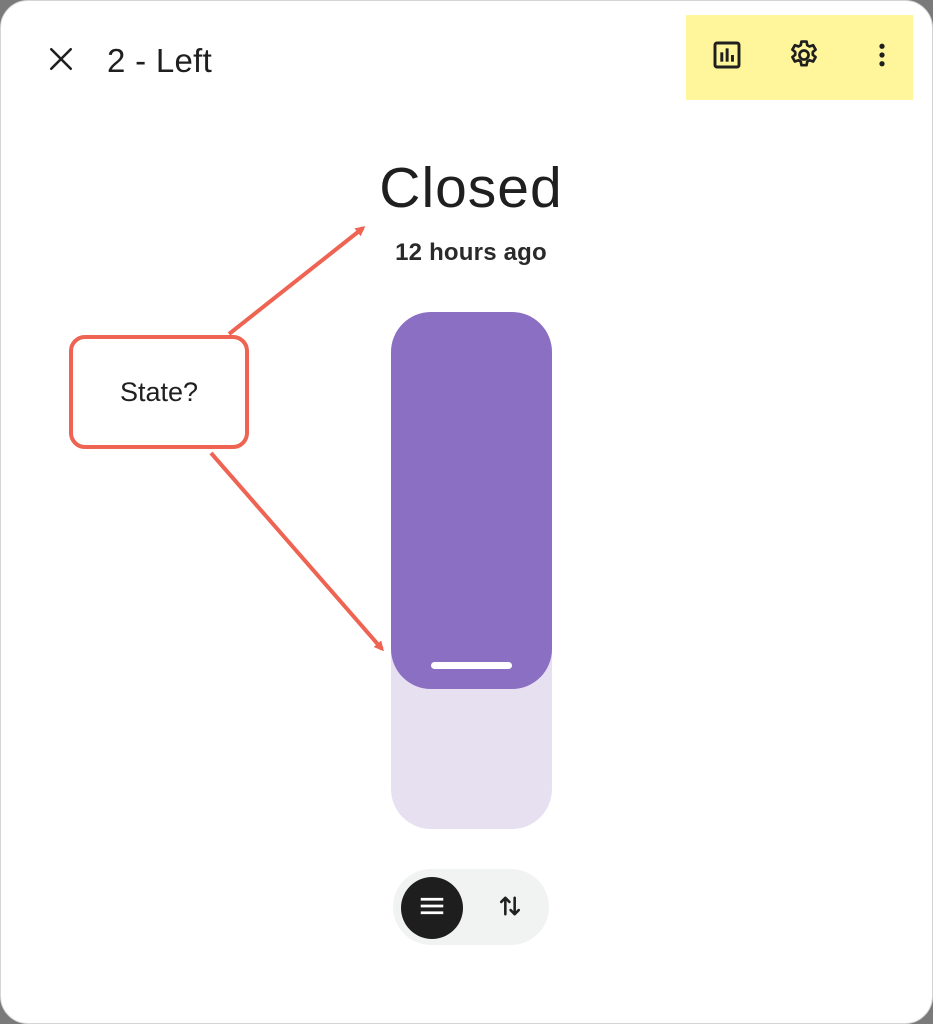  I want to click on menu-icon, so click(432, 908).